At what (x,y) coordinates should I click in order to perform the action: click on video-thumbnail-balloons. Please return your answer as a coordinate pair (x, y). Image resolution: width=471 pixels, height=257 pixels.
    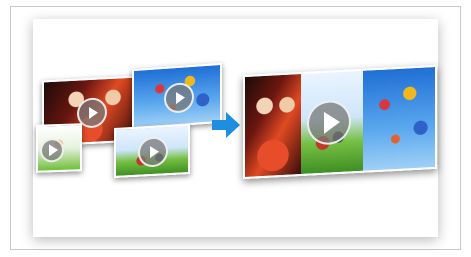
    Looking at the image, I should click on (177, 96).